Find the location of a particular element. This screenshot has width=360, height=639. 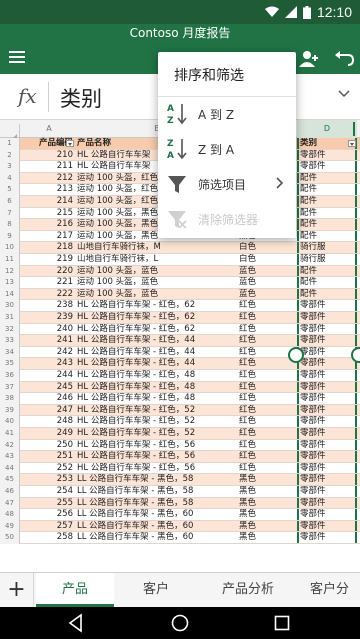

table-row: 47 255 LL 公路自行车车架 - 黑色，58 黑色 零部件 is located at coordinates (180, 503).